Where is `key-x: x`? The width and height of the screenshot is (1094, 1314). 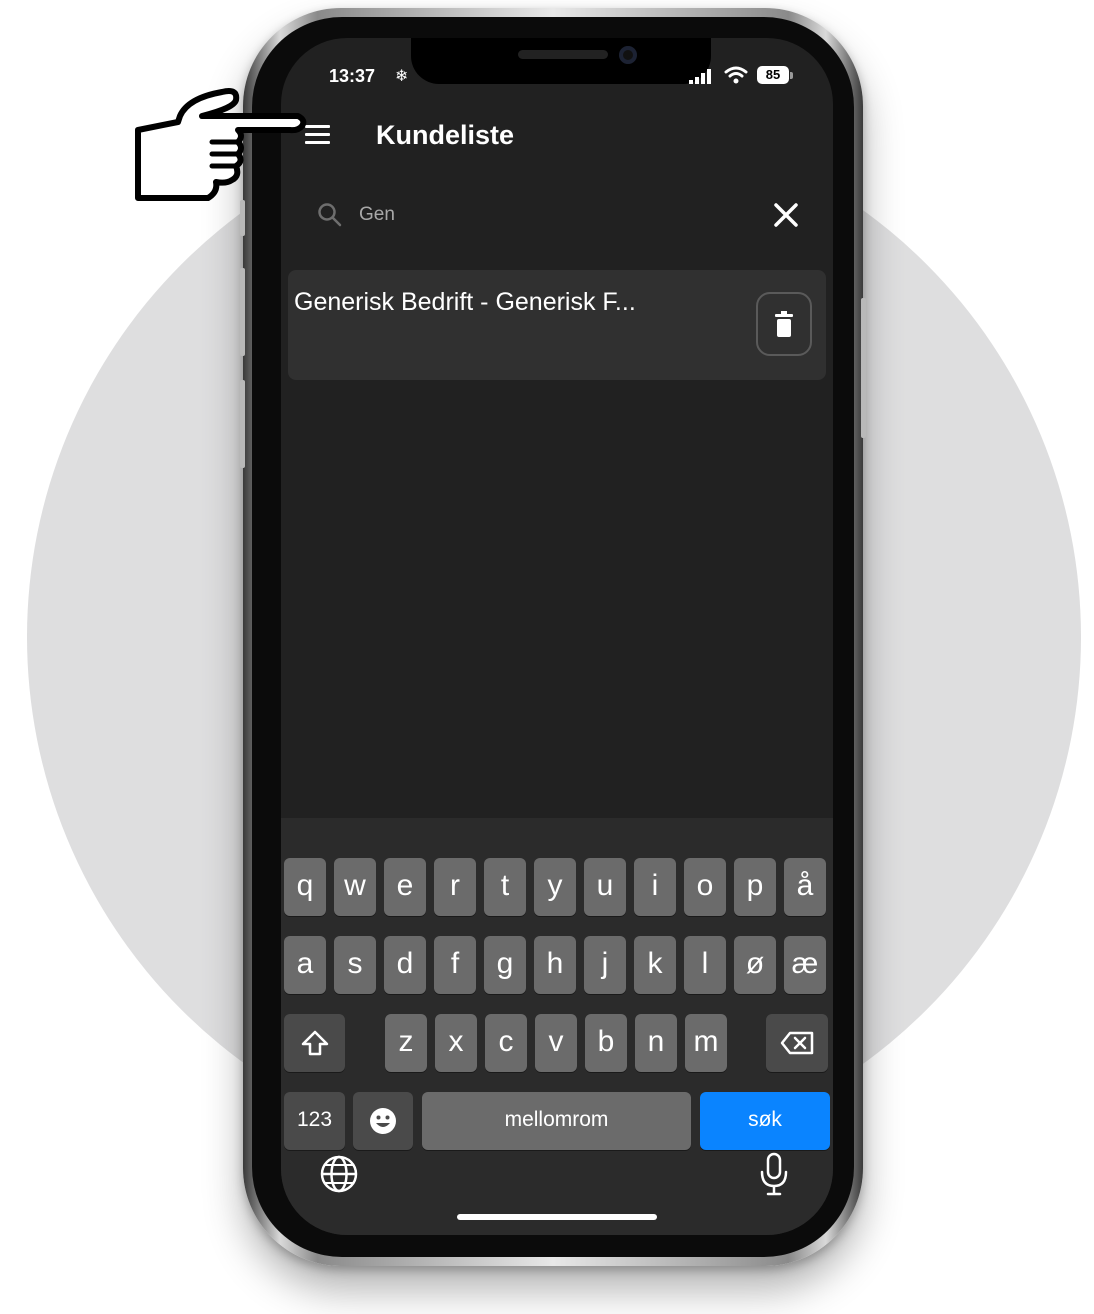
key-x: x is located at coordinates (456, 1043).